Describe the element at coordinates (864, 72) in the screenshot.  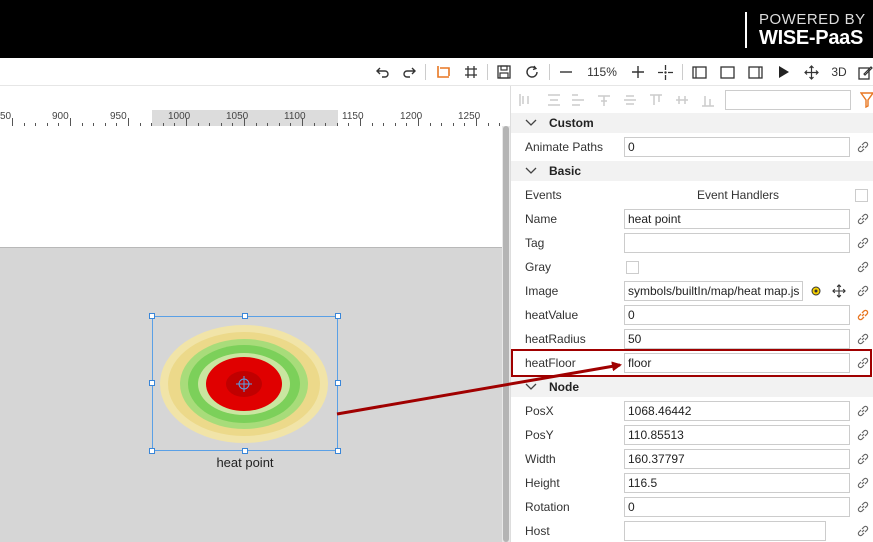
I see `edit-icon` at that location.